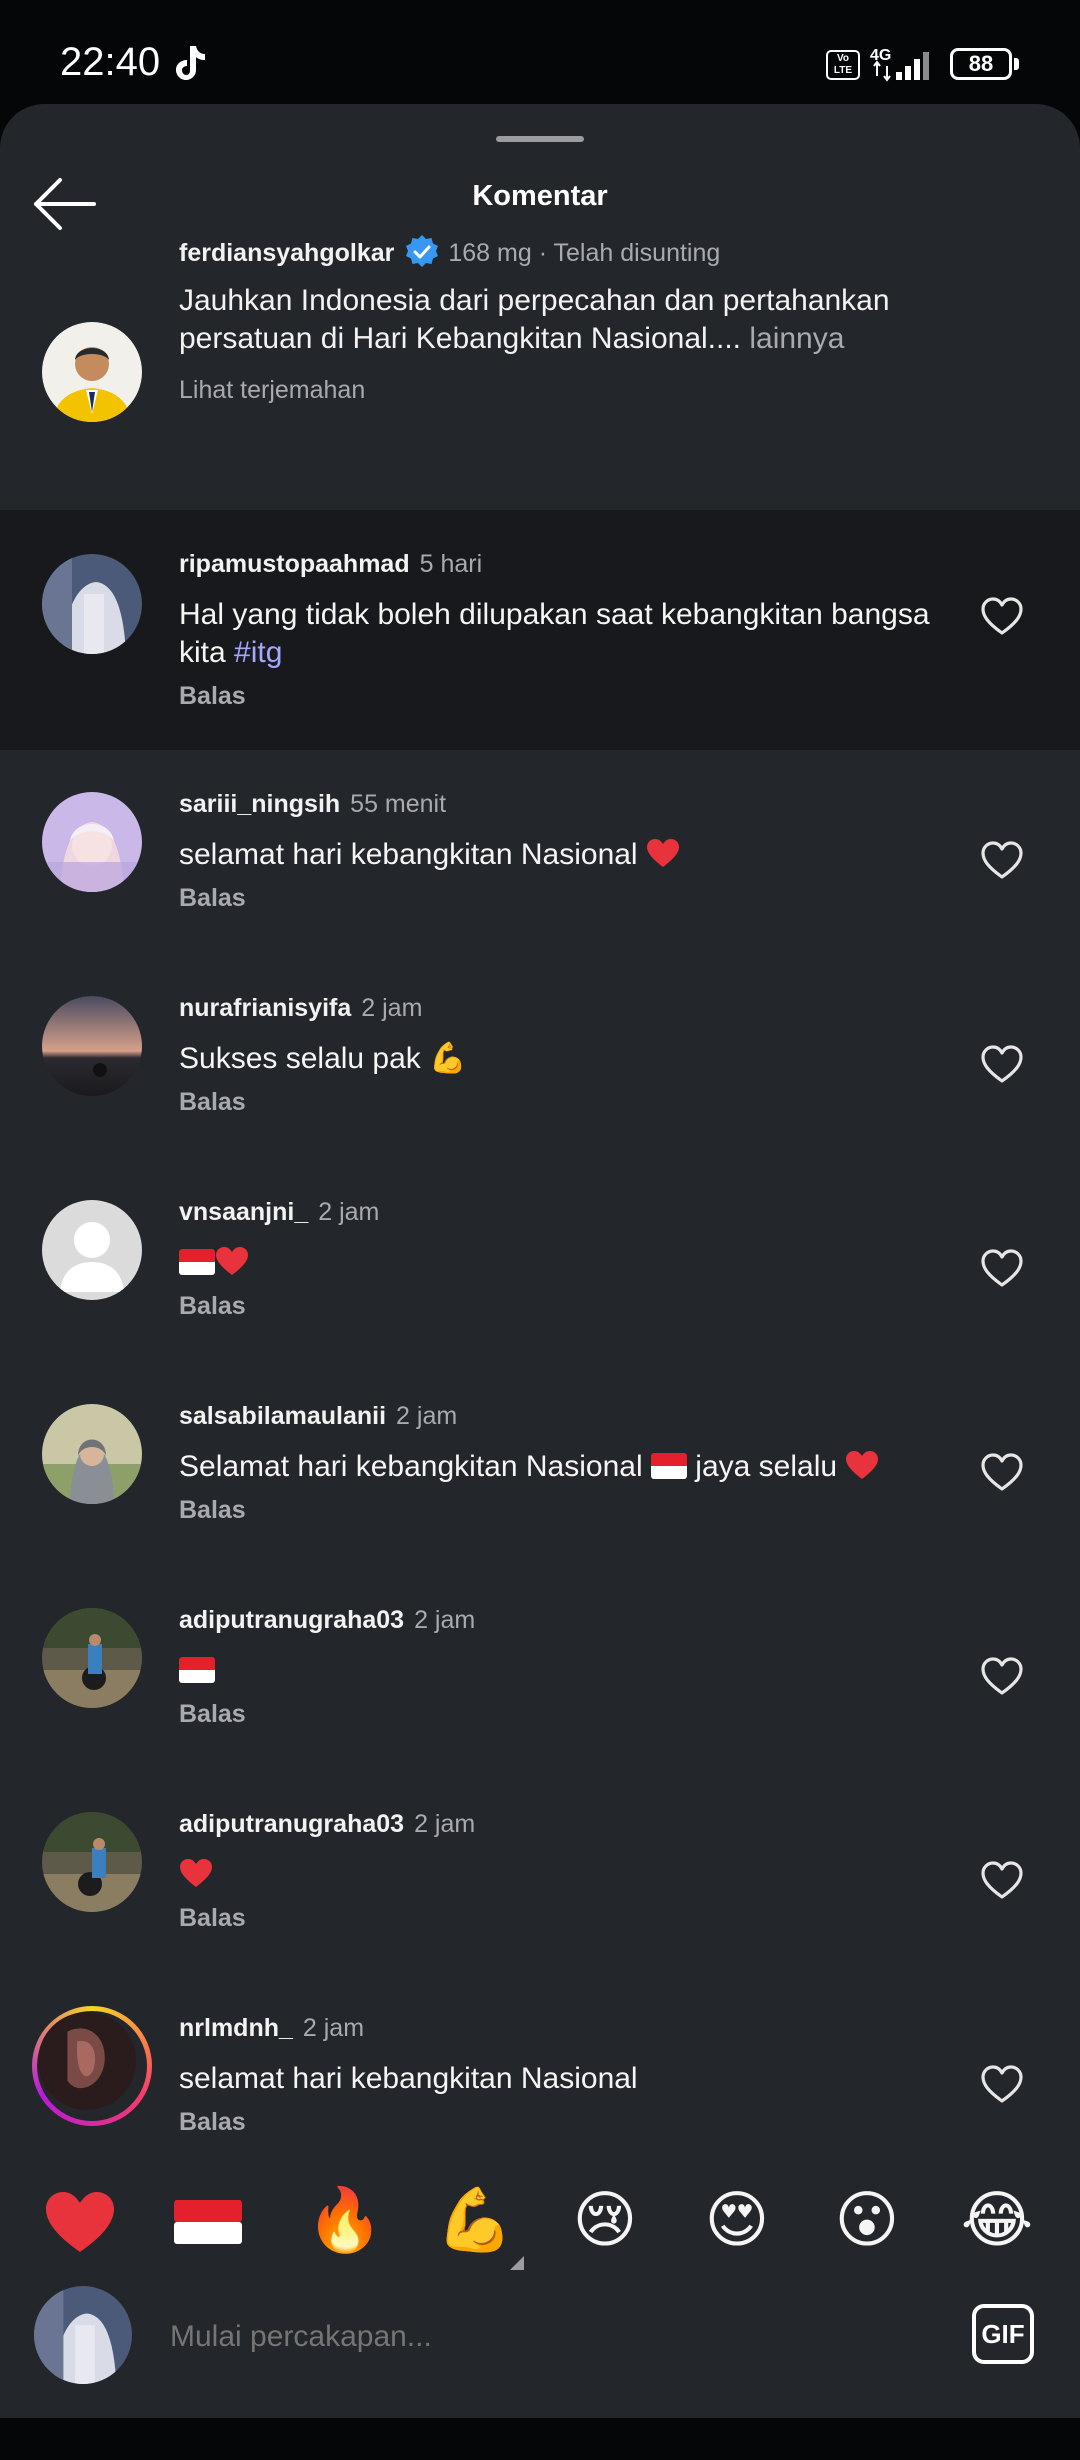  I want to click on battery-level: 88, so click(981, 64).